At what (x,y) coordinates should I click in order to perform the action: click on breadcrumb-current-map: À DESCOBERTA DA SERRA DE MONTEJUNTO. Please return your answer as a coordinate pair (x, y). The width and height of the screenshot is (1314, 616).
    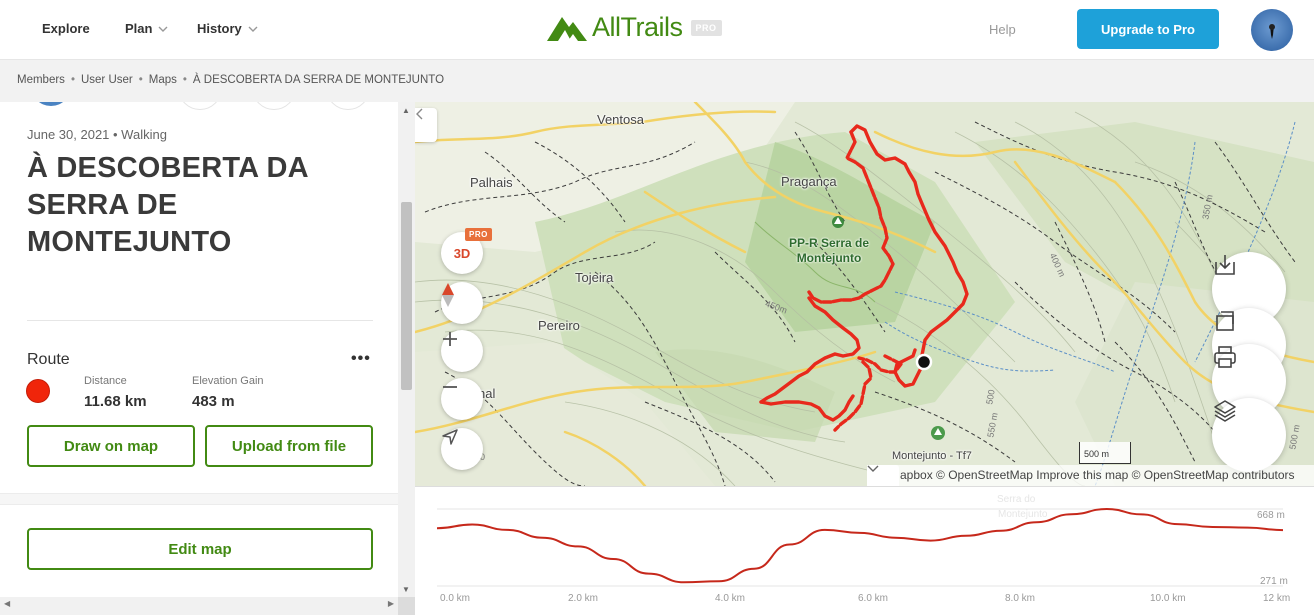
    Looking at the image, I should click on (318, 80).